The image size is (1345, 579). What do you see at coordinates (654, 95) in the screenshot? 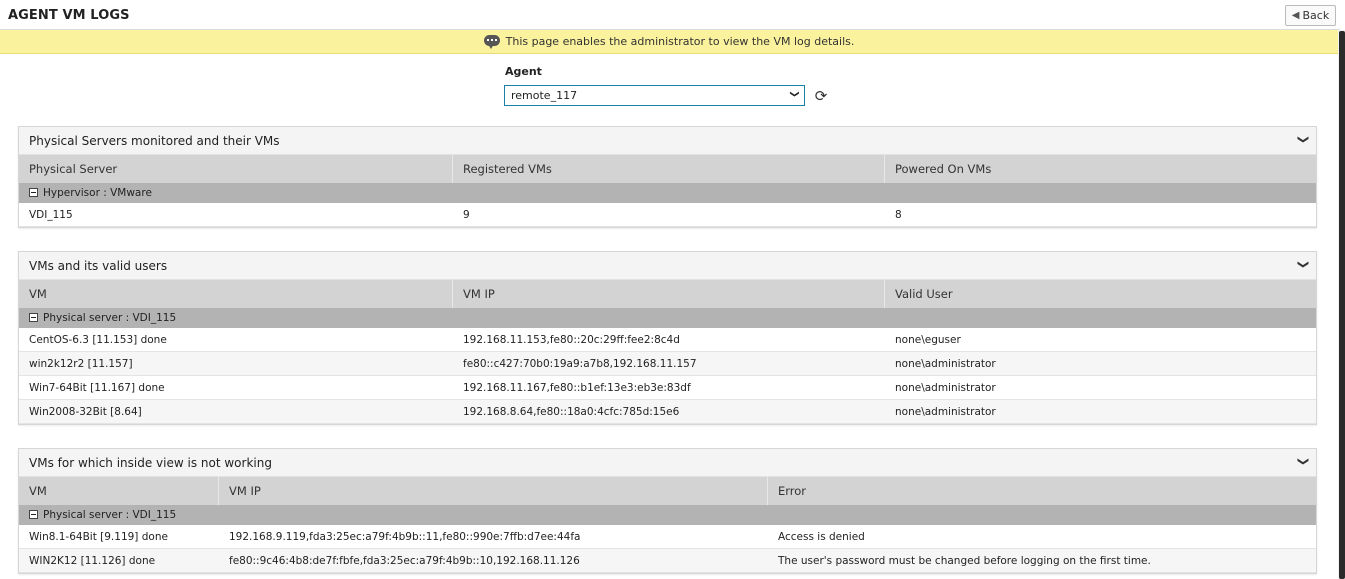
I see `agent-select: remote_117 ❯` at bounding box center [654, 95].